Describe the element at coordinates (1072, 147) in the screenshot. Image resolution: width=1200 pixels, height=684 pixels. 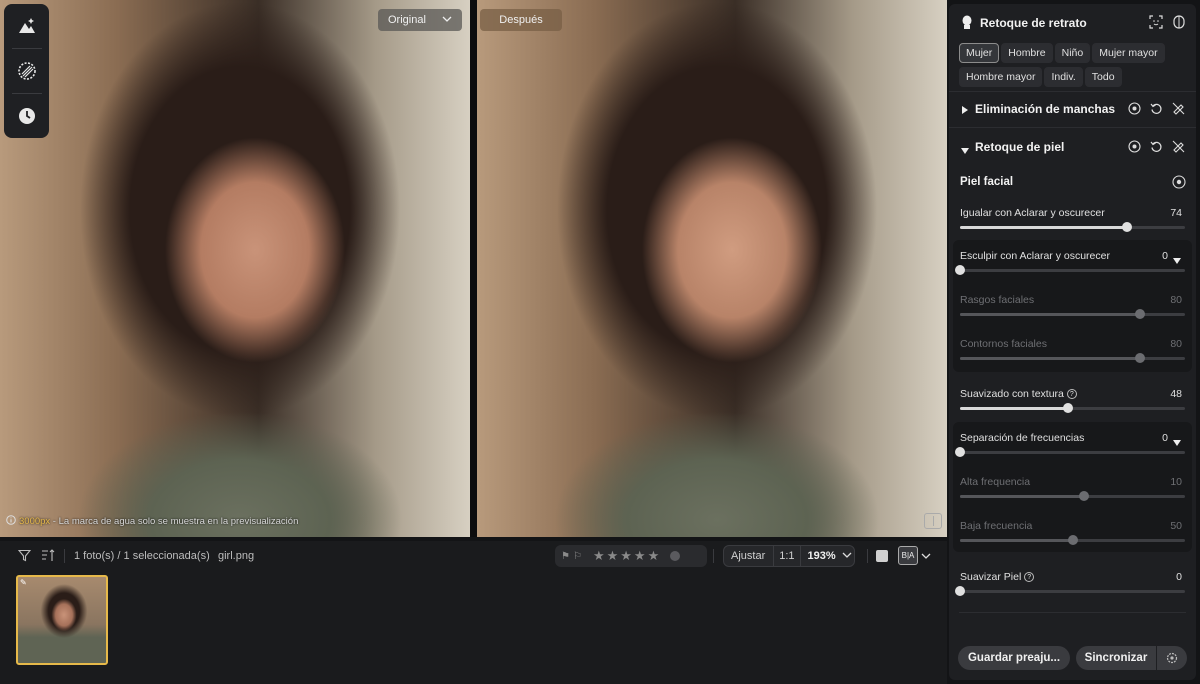
I see `section-skin-retouch: Retoque de piel` at that location.